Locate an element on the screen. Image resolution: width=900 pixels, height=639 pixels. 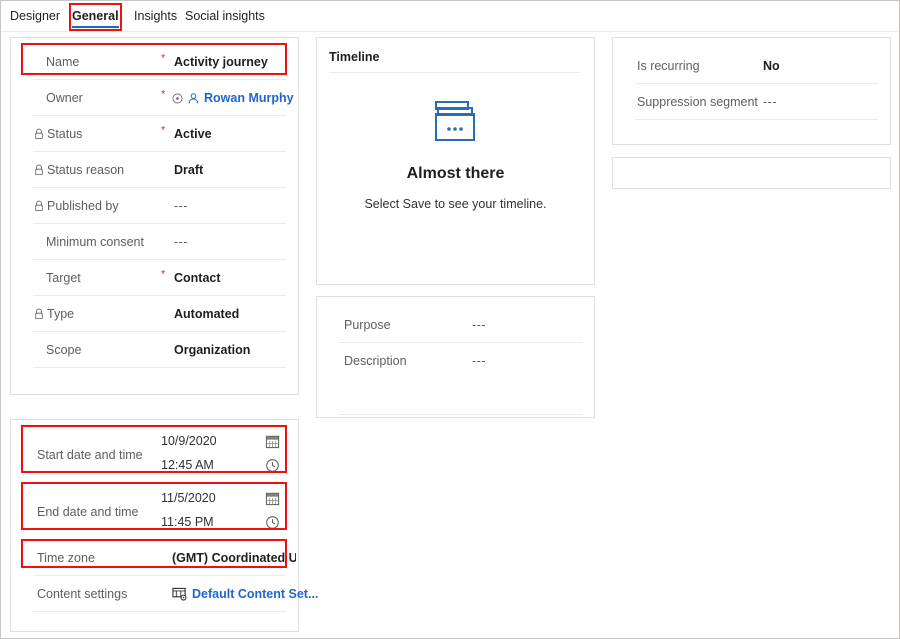
field-row-purpose: Purpose --- is located at coordinates (455, 325).